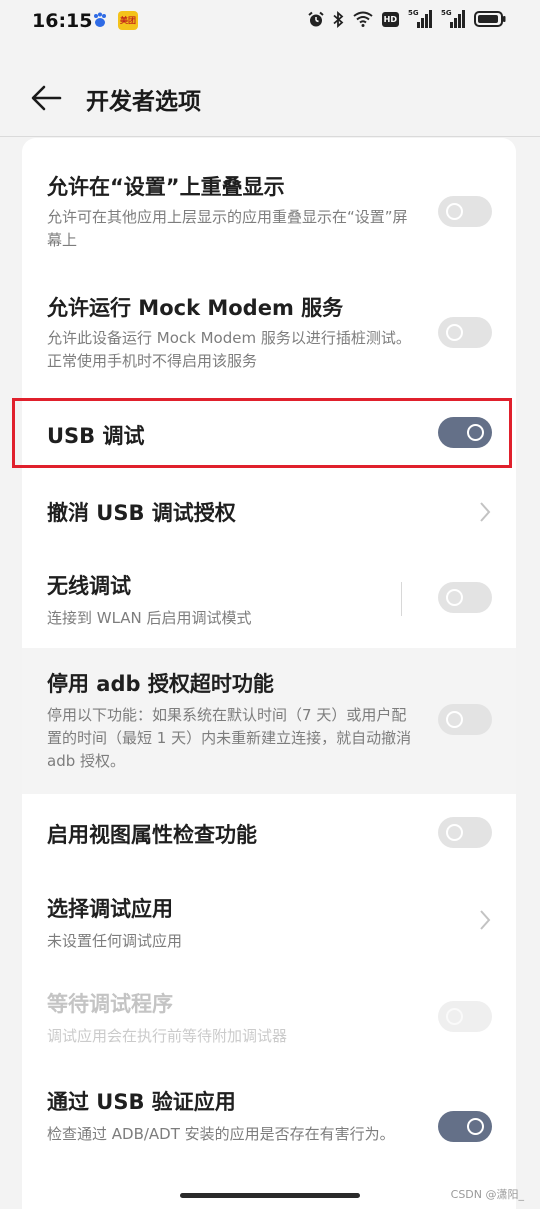  I want to click on setting-title: 启用视图属性检查功能, so click(152, 835).